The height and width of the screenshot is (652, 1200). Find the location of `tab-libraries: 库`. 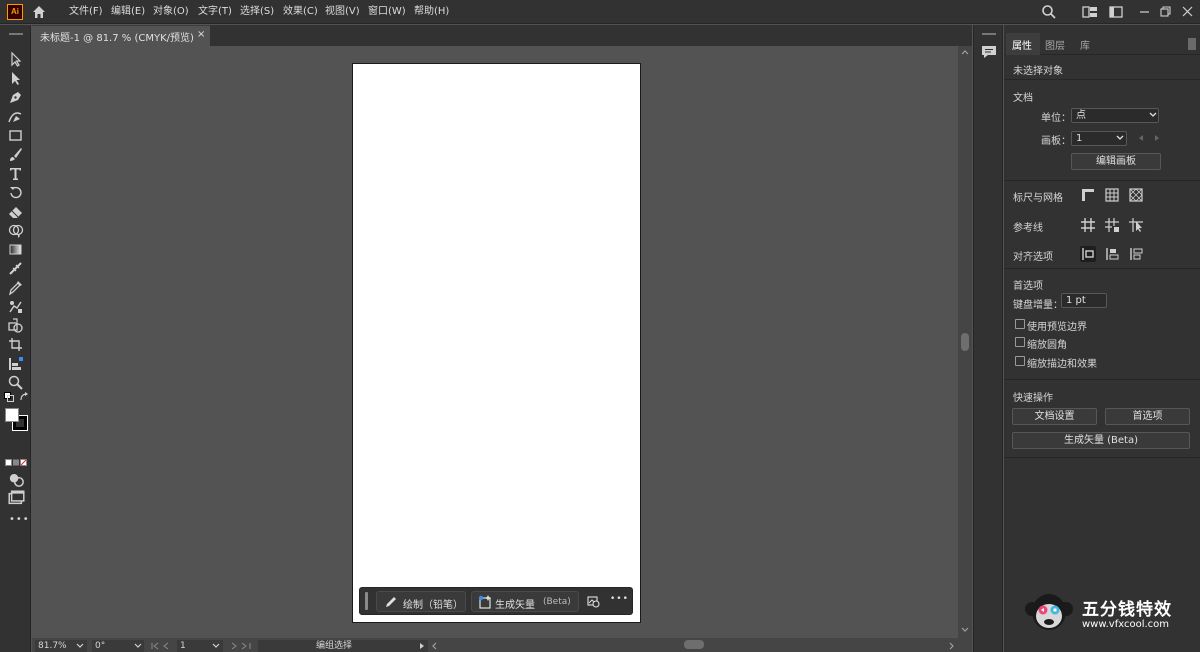

tab-libraries: 库 is located at coordinates (1085, 44).